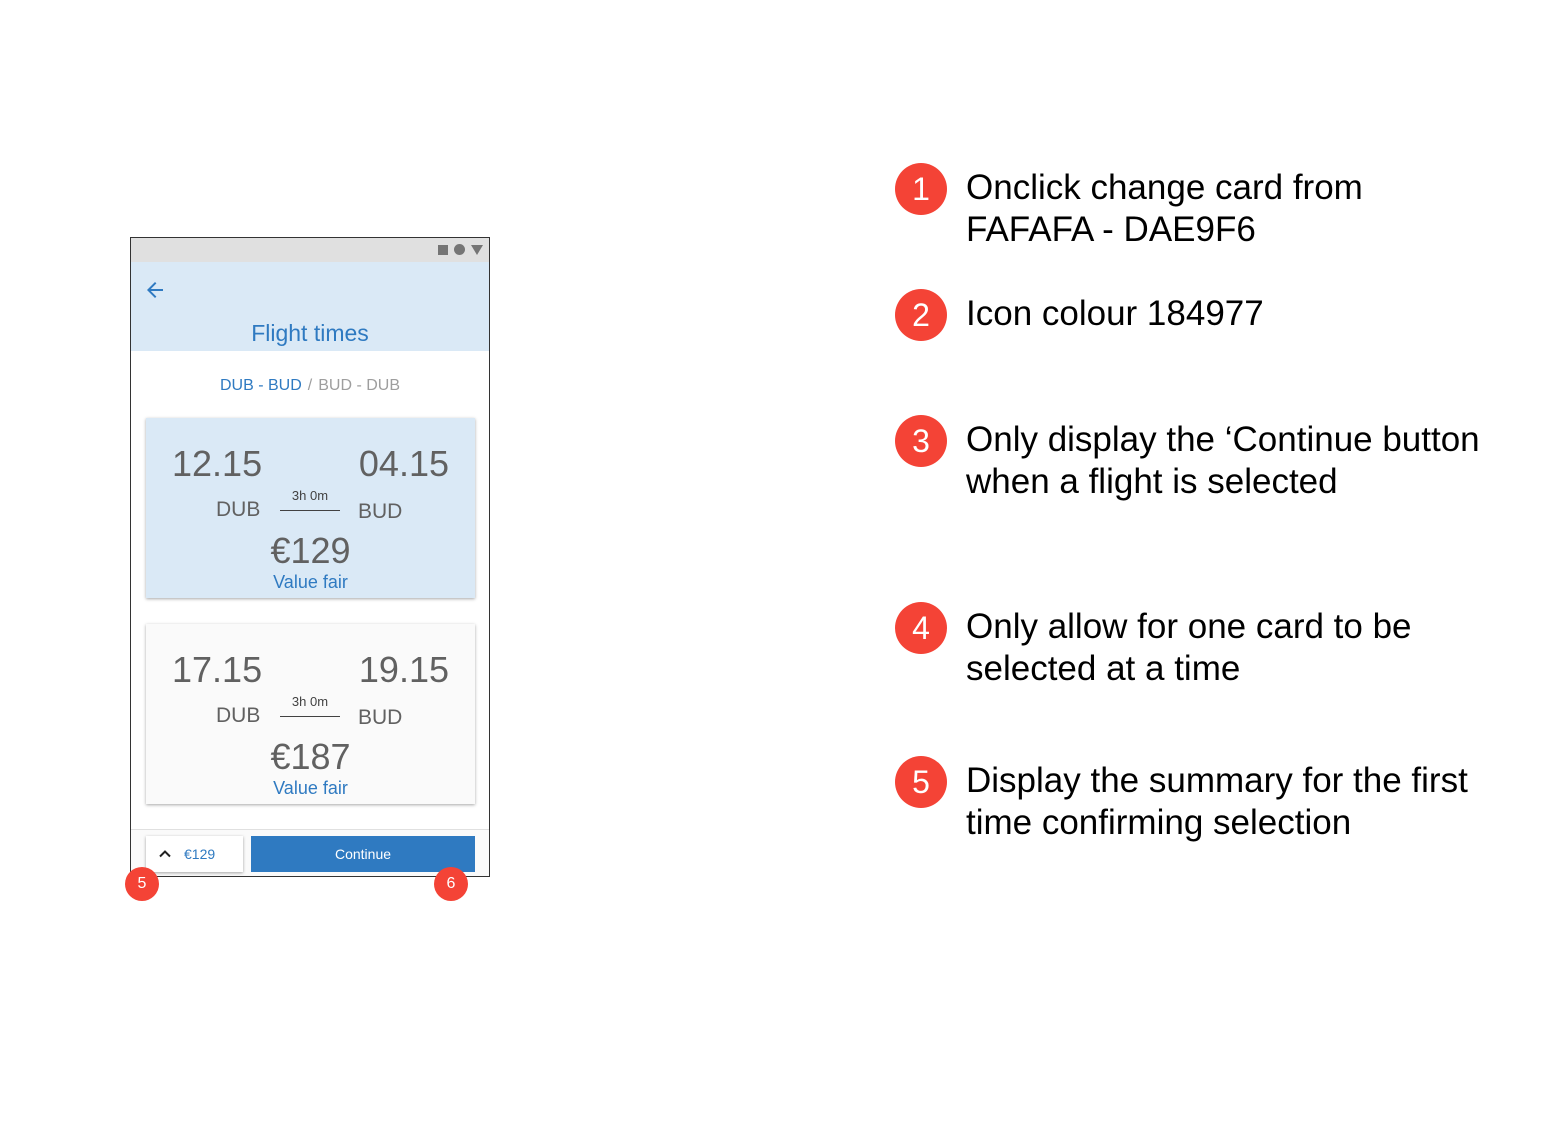 This screenshot has width=1559, height=1128. What do you see at coordinates (921, 782) in the screenshot?
I see `note-number-badge: 5` at bounding box center [921, 782].